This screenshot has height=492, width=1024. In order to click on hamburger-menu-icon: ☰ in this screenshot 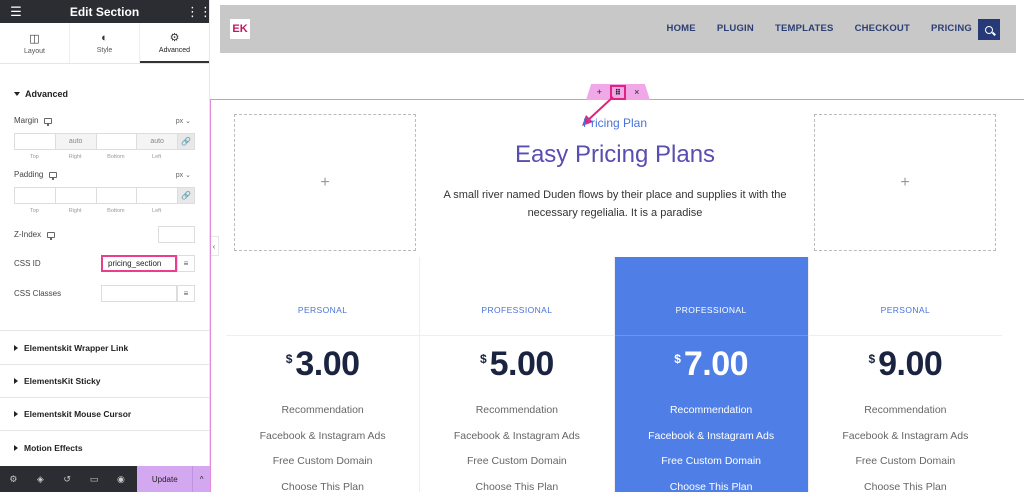, I will do `click(16, 11)`.